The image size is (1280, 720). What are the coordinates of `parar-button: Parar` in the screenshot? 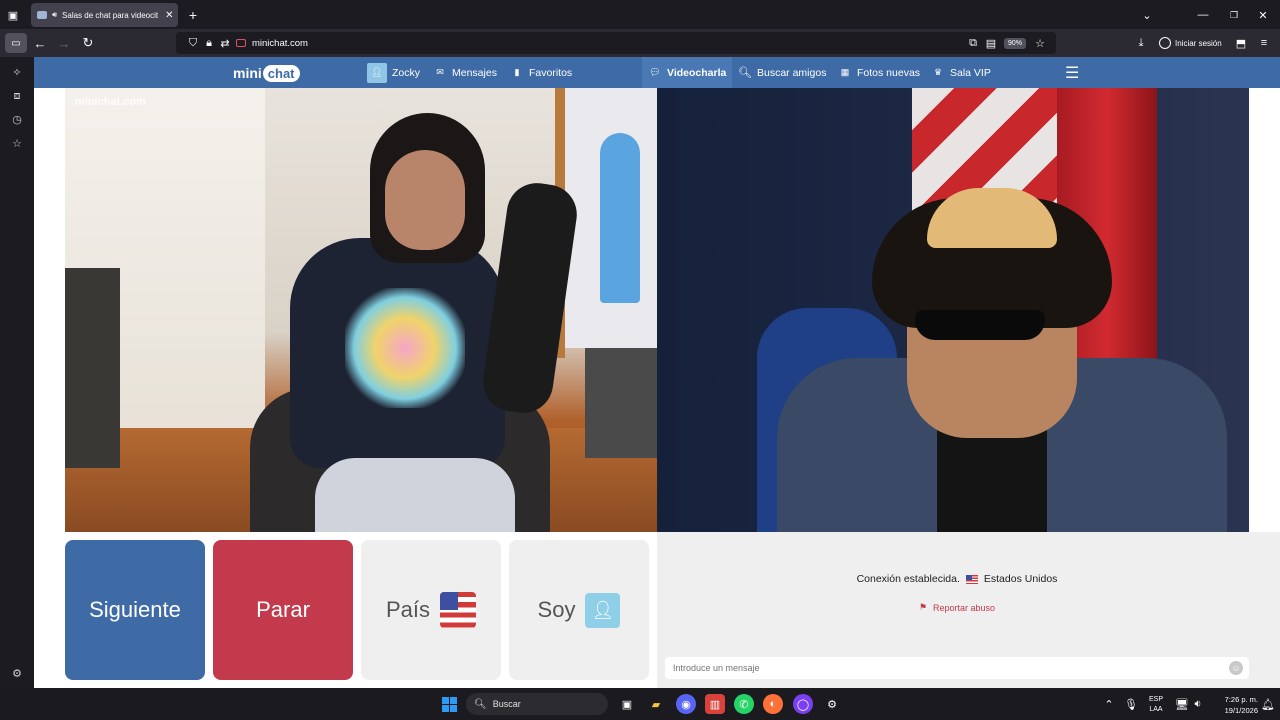 It's located at (283, 610).